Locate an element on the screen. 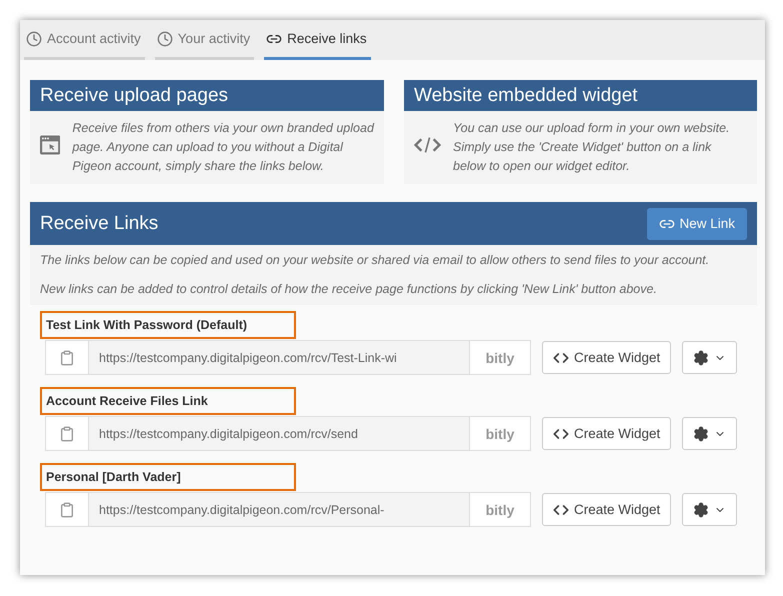 The width and height of the screenshot is (783, 596). card-description: You can use our upload form in your own website. Simply use the 'Create Widget' button on a link below to open our widget editor. is located at coordinates (592, 147).